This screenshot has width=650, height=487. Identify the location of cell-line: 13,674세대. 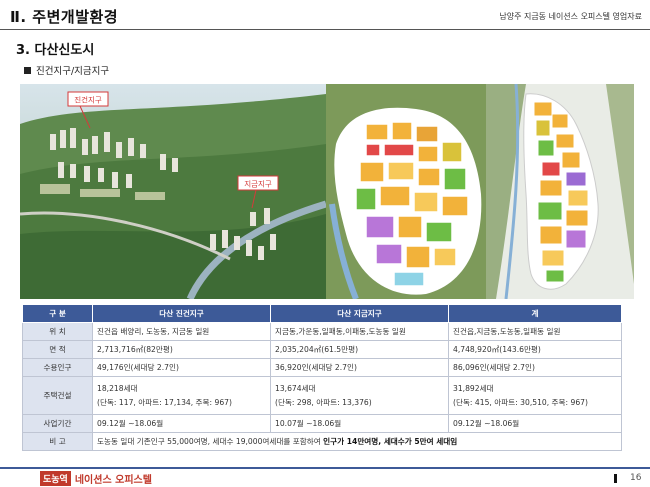
(295, 388).